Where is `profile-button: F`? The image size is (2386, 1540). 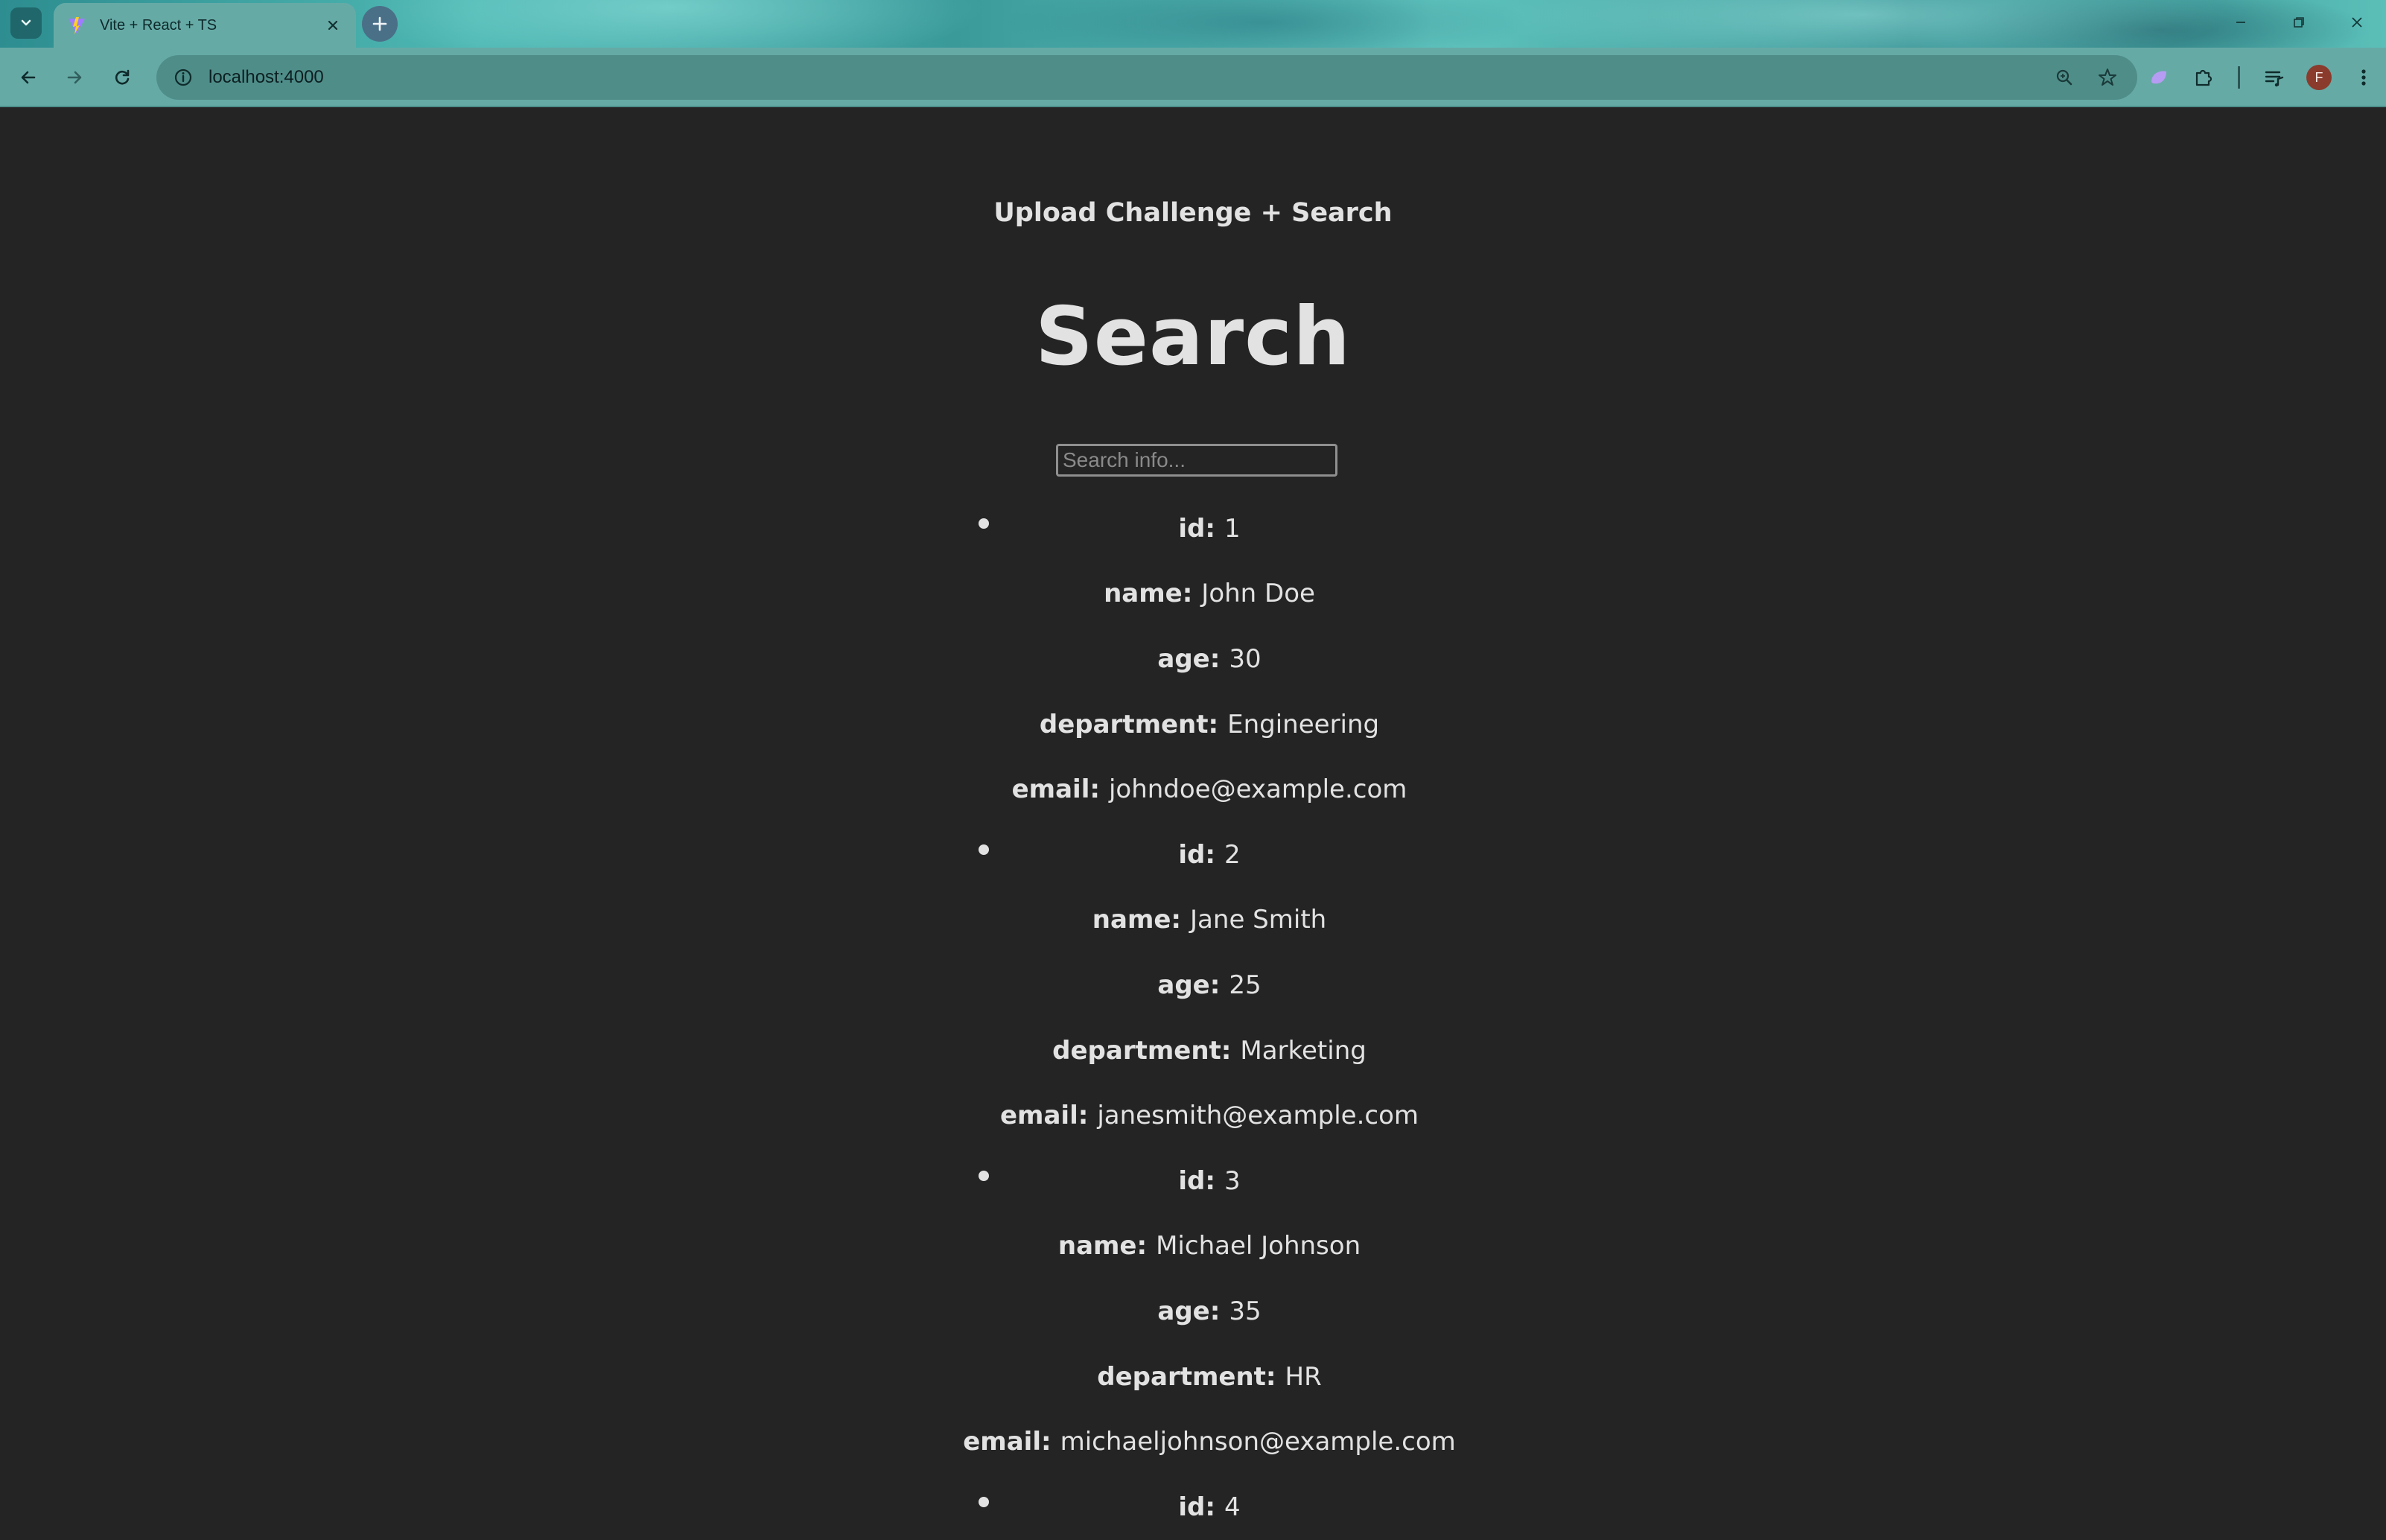
profile-button: F is located at coordinates (2319, 77).